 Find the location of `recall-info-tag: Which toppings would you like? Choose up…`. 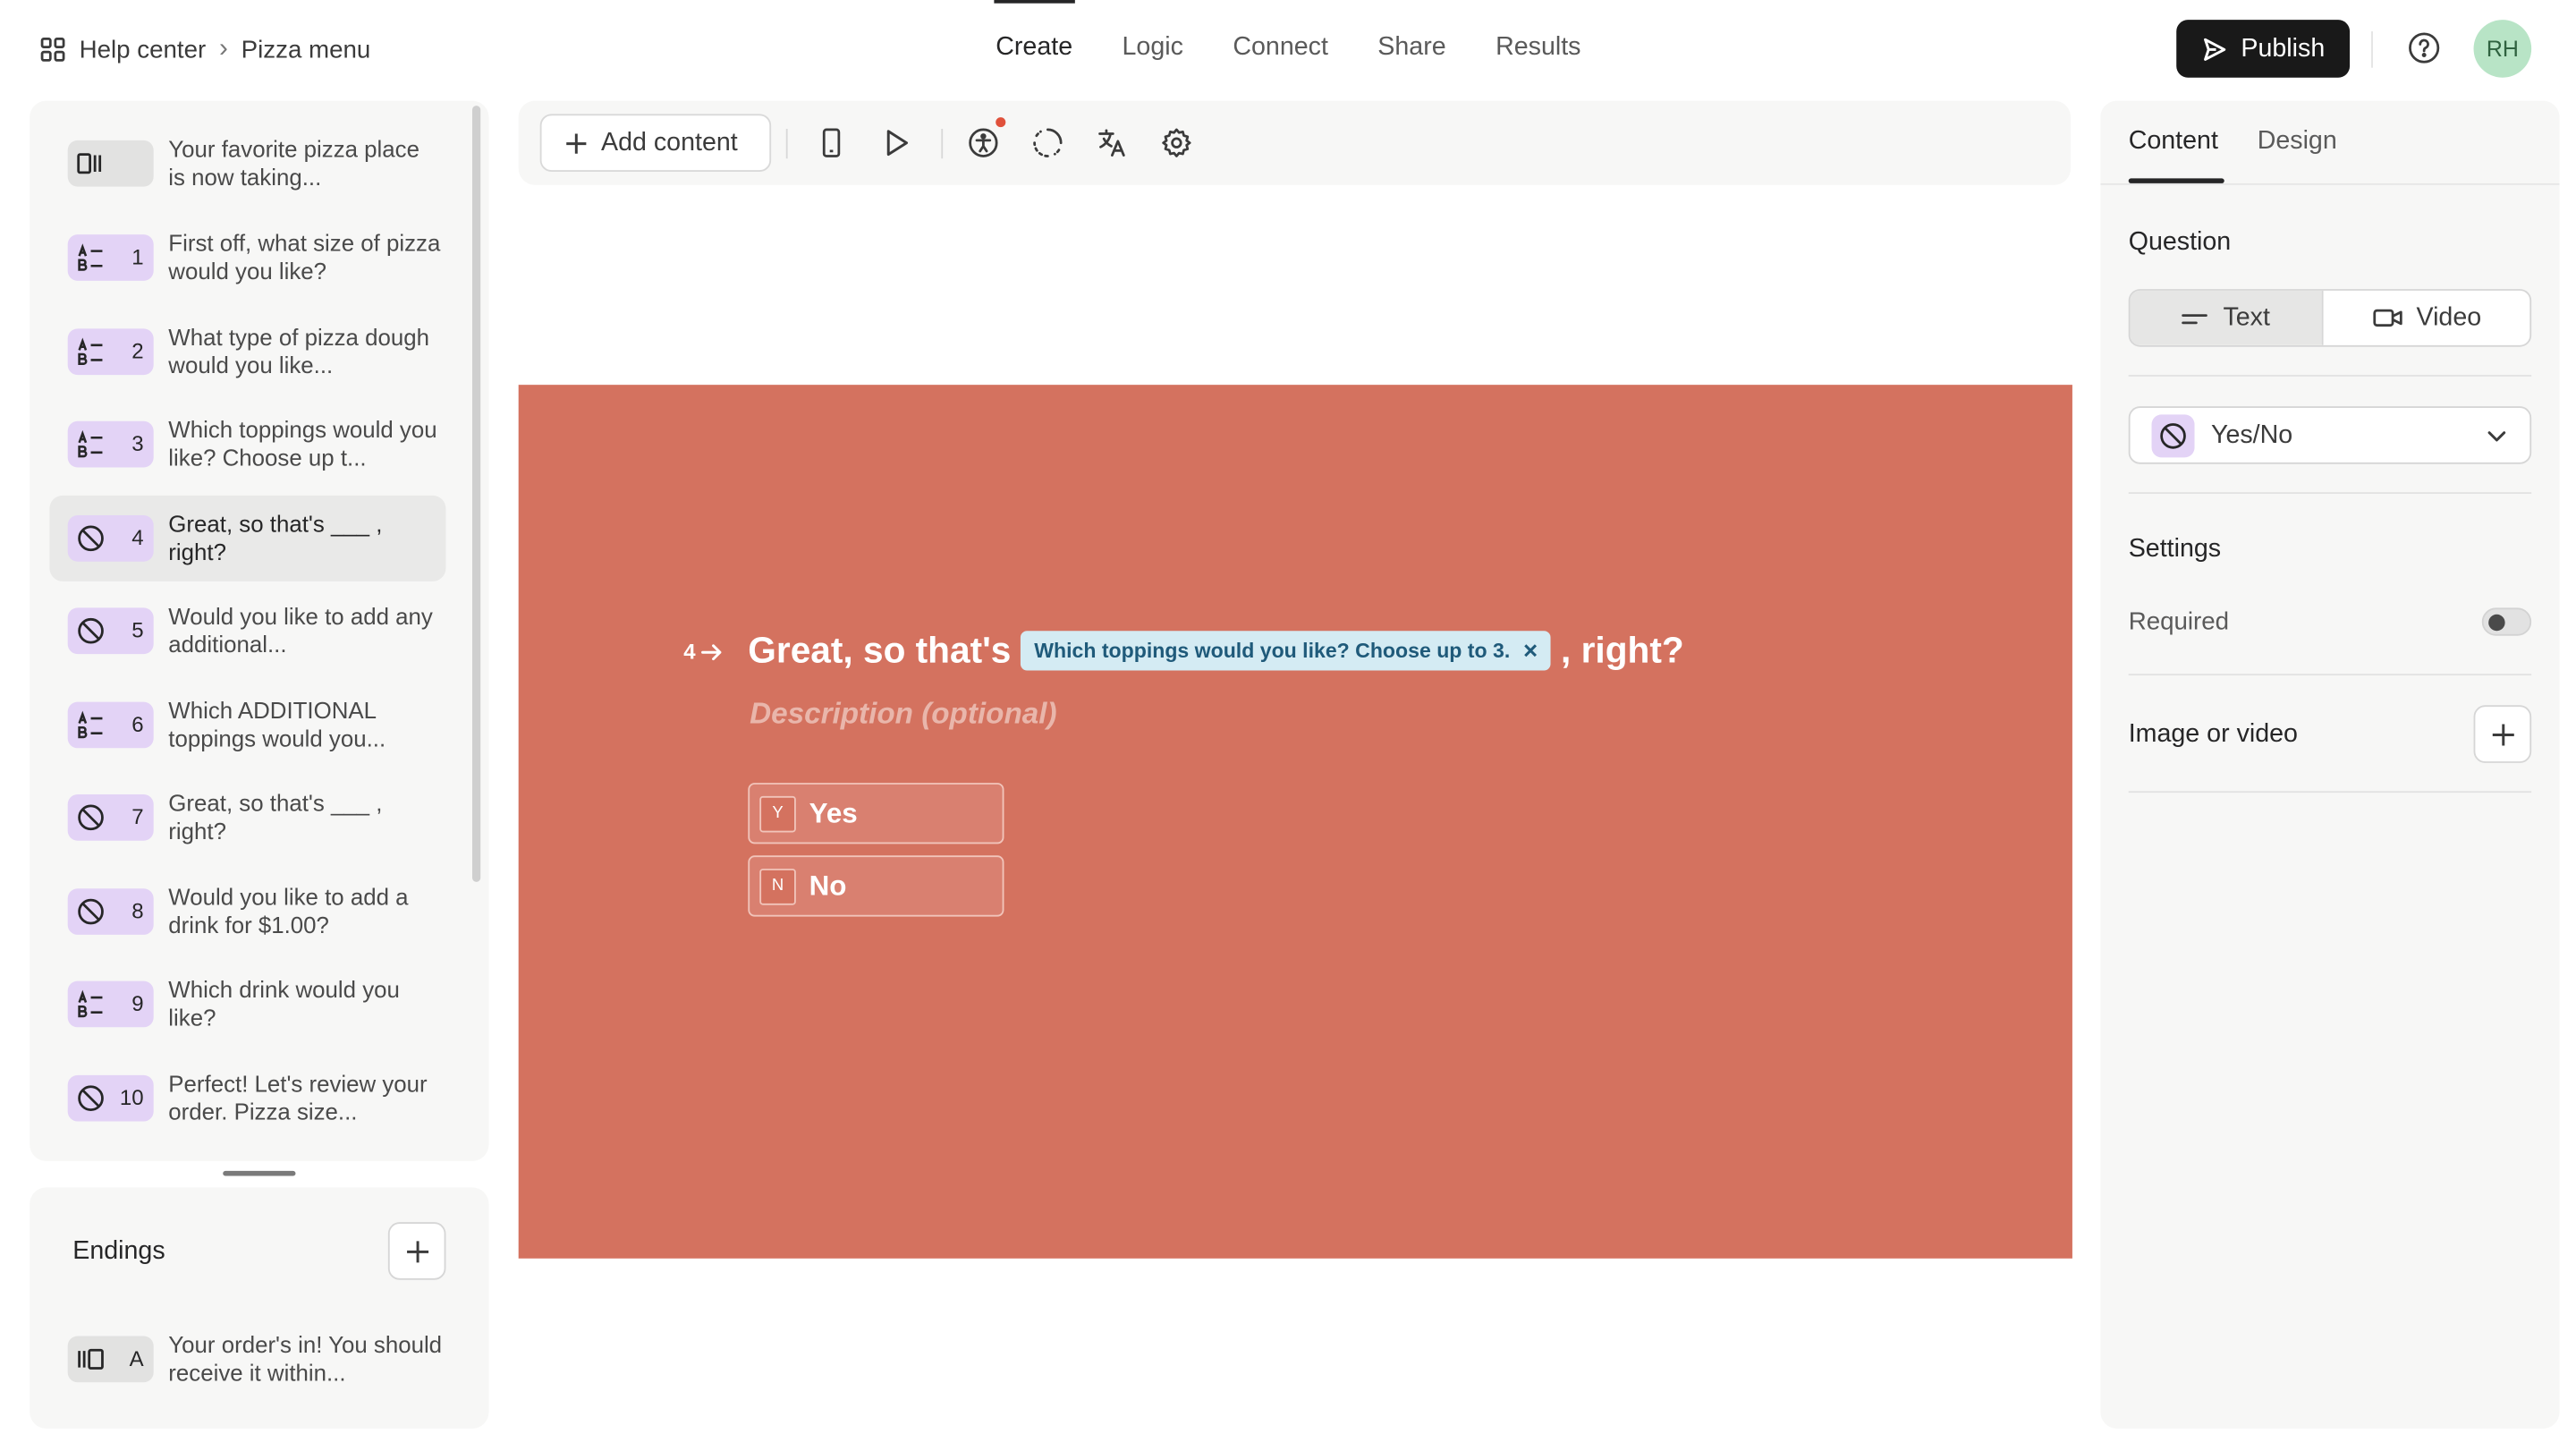

recall-info-tag: Which toppings would you like? Choose up… is located at coordinates (1286, 651).